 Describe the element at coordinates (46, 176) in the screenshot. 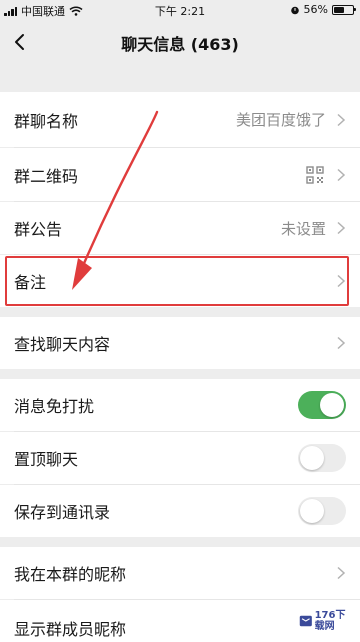

I see `qr-code-label: 群二维码` at that location.